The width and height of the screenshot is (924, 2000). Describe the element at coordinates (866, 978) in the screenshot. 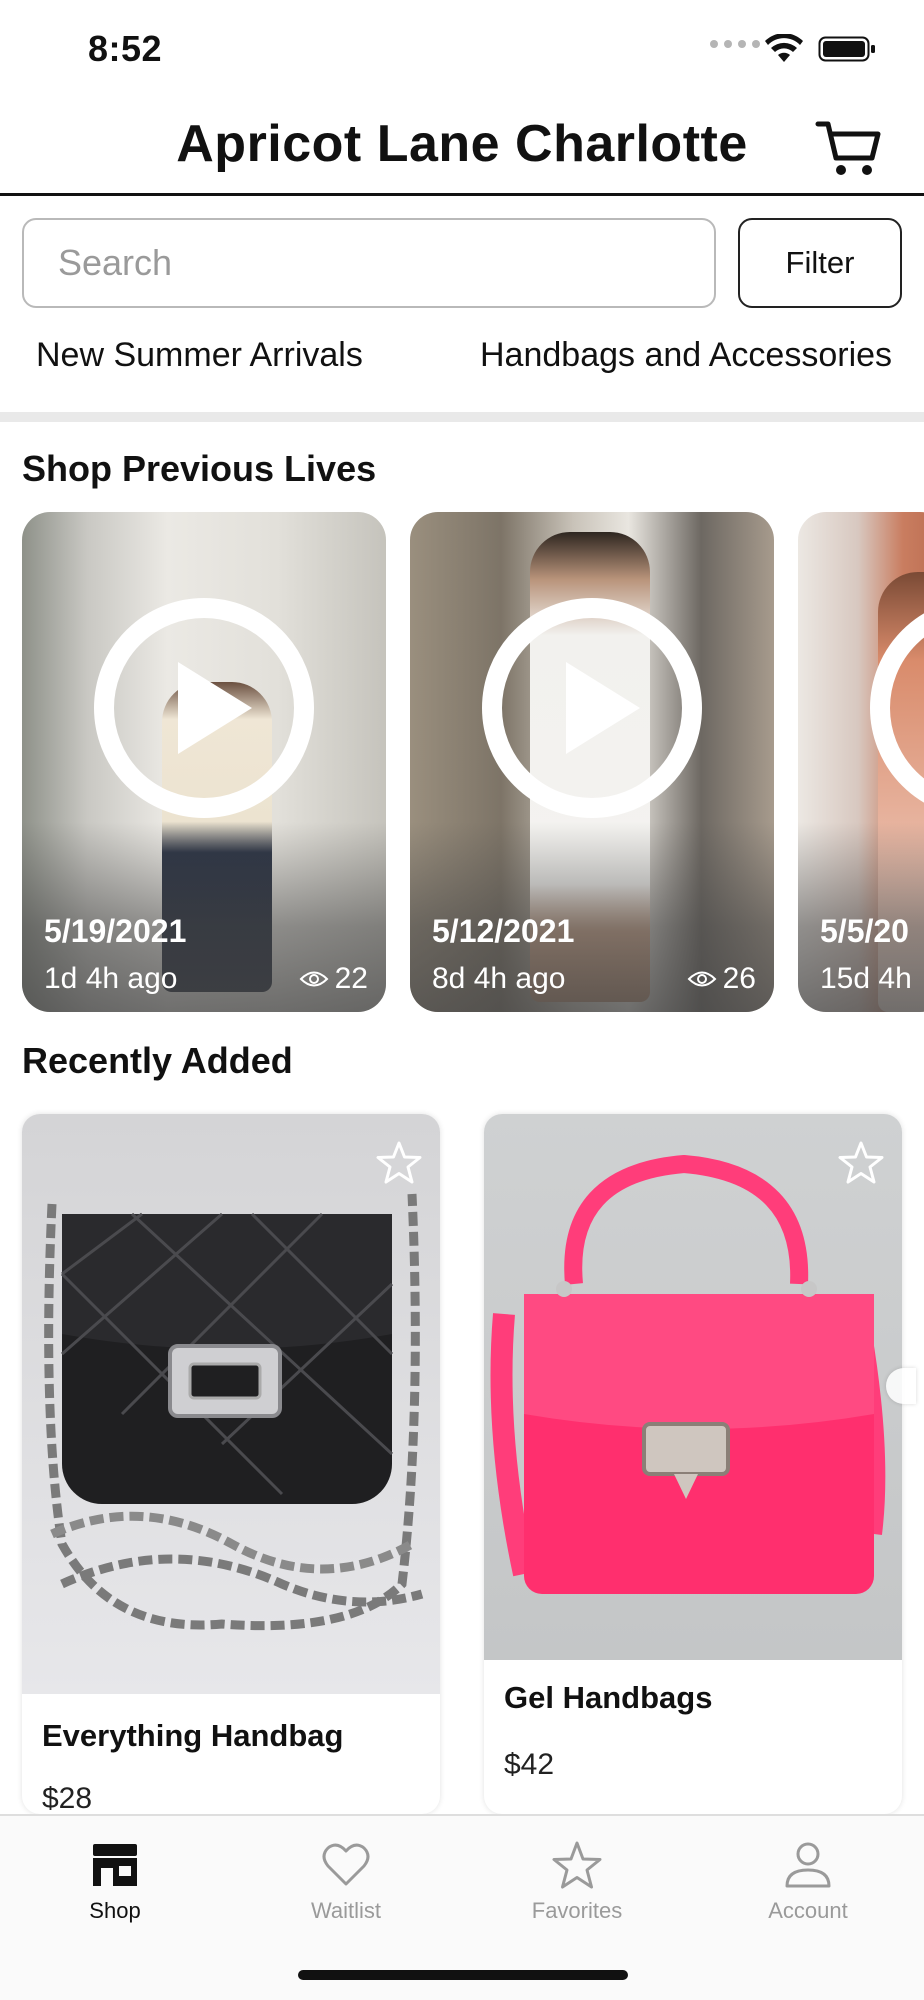

I see `live-time-ago: 15d 4h` at that location.